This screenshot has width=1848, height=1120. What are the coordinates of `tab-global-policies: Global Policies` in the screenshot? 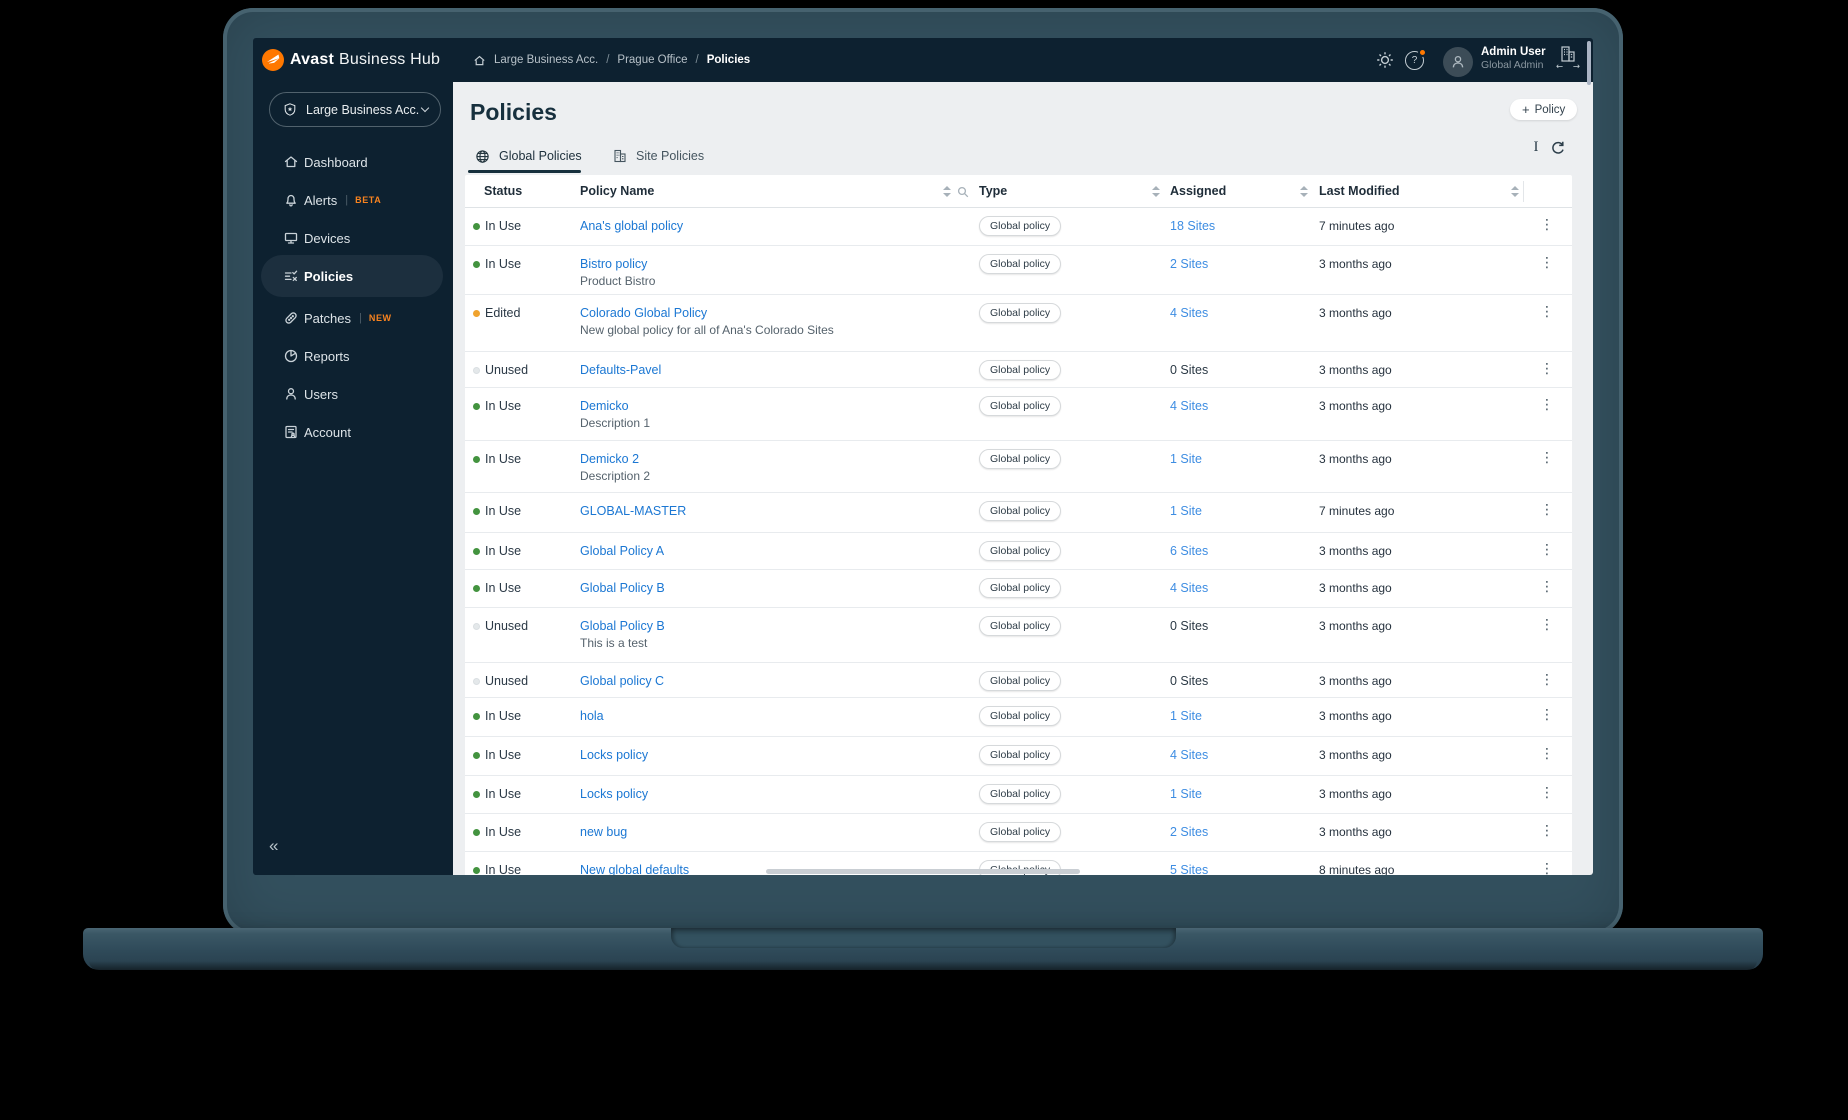 It's located at (528, 156).